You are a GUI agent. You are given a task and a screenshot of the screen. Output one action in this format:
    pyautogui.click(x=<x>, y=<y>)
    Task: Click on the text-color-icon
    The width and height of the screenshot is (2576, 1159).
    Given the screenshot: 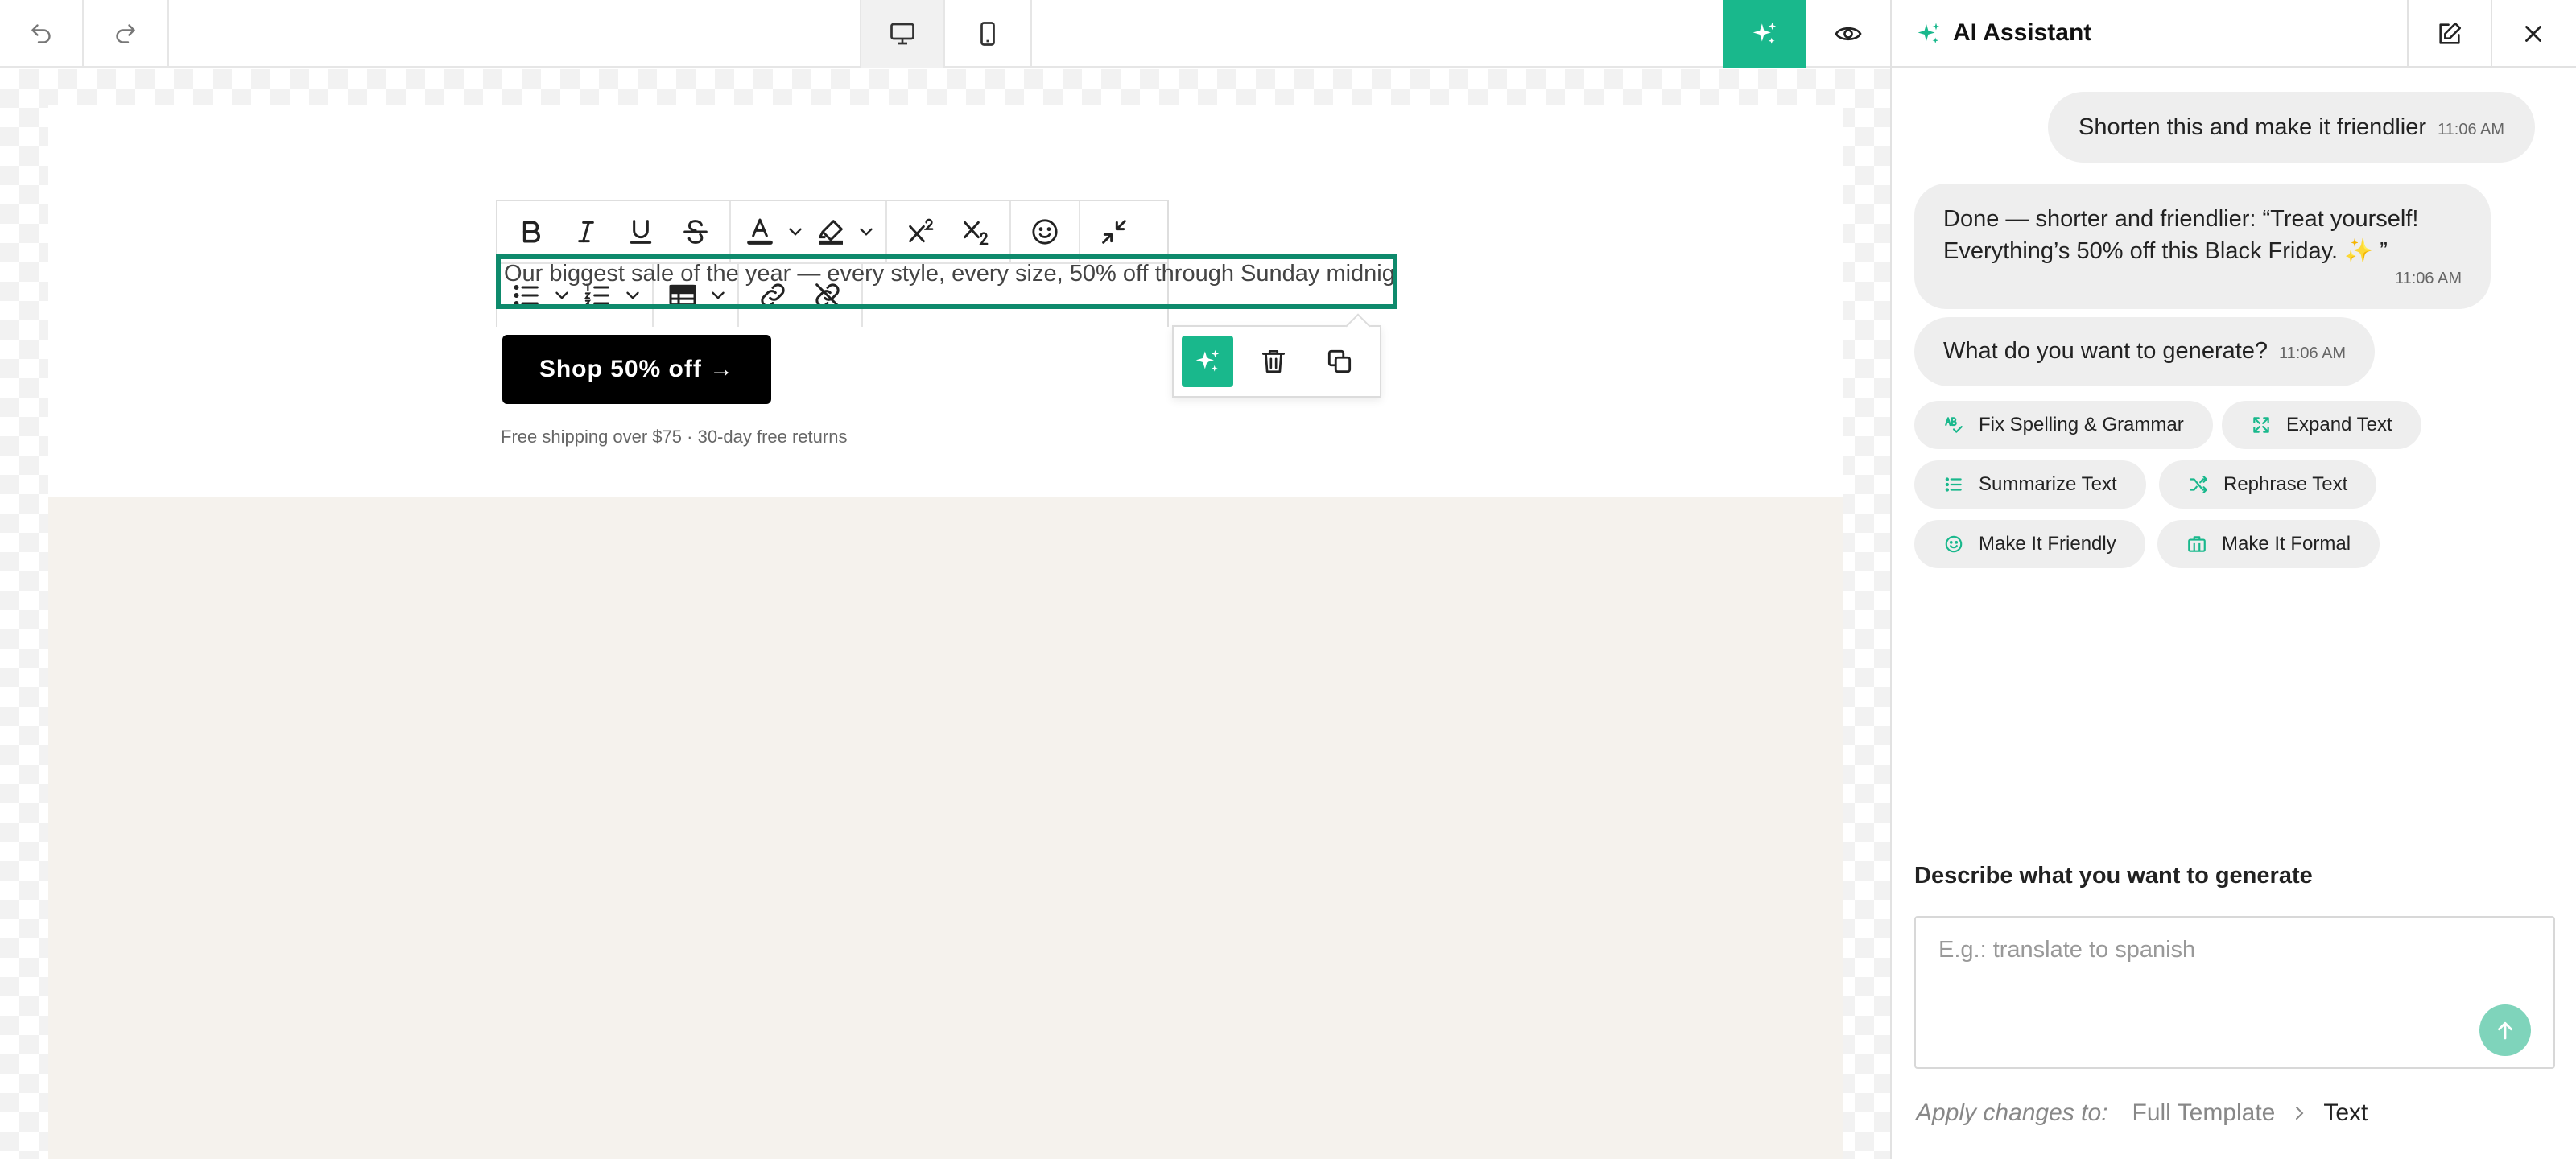 What is the action you would take?
    pyautogui.click(x=760, y=231)
    